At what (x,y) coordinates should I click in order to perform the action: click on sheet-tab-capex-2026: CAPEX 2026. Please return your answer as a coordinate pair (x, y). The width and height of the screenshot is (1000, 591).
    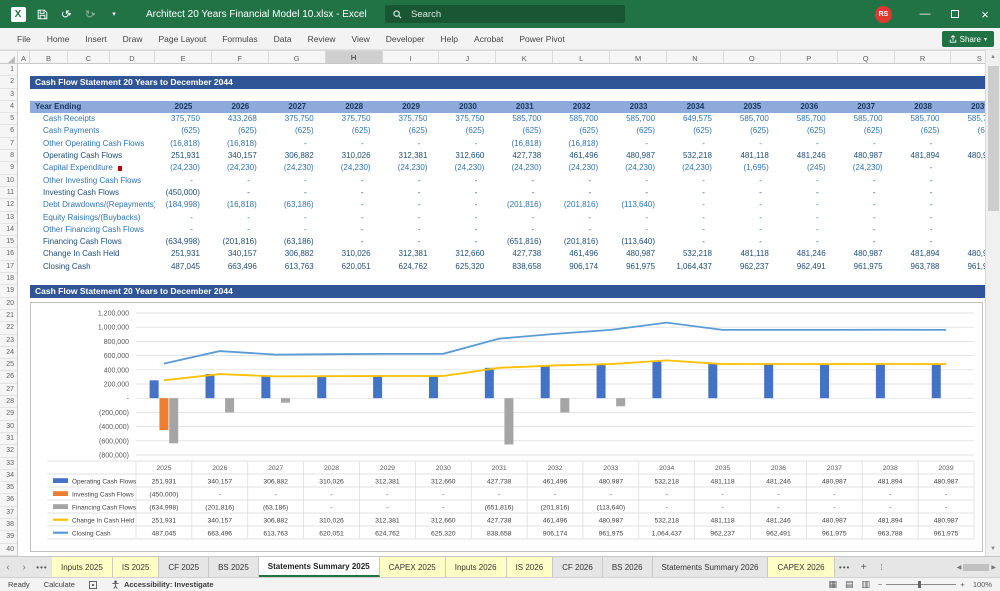
    Looking at the image, I should click on (801, 567).